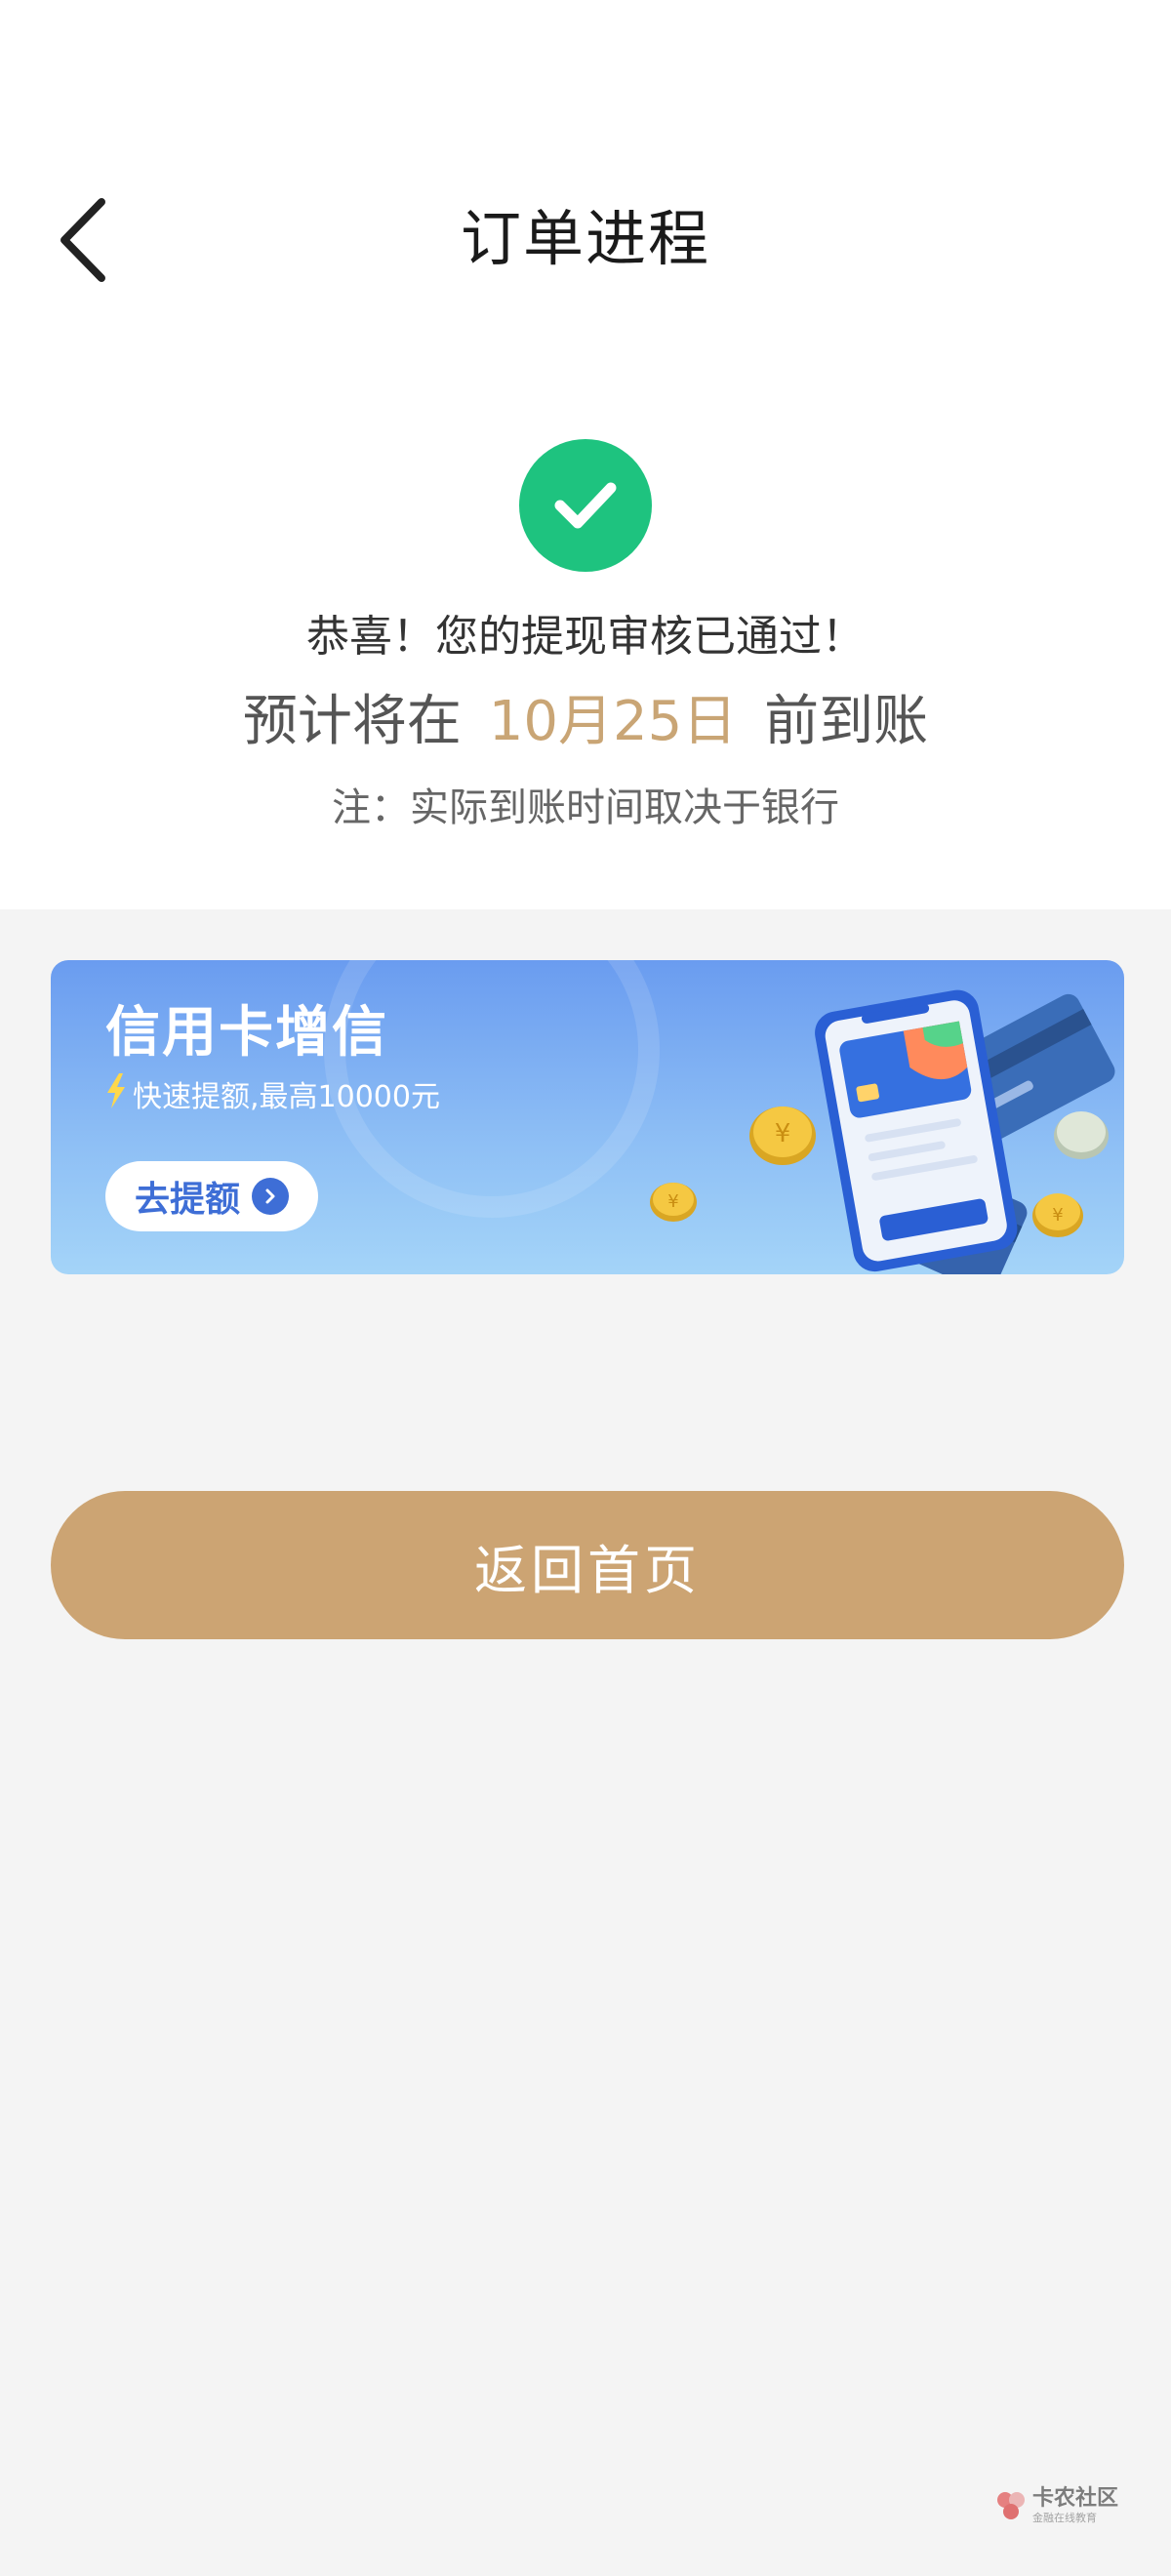  I want to click on lightning-icon, so click(116, 1097).